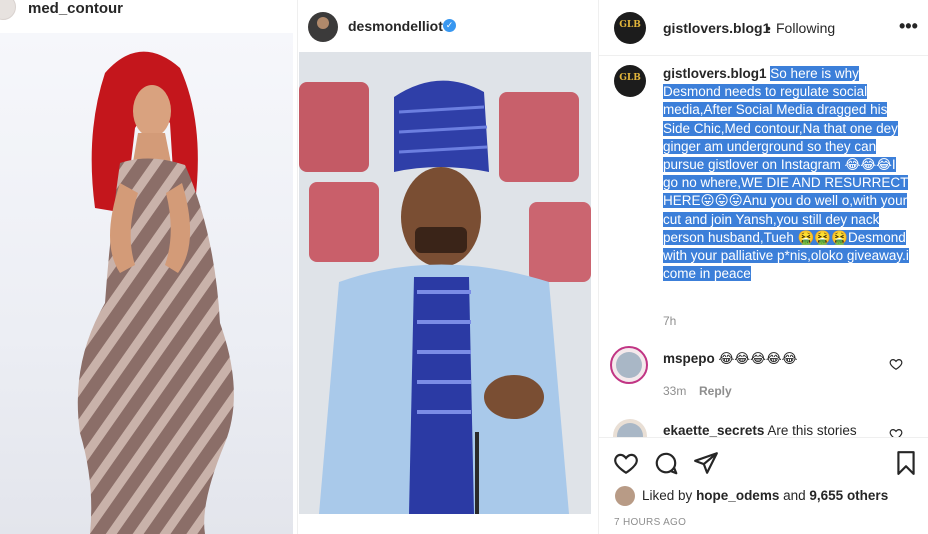 The height and width of the screenshot is (534, 928). I want to click on likes-count: 9,655 others, so click(848, 495).